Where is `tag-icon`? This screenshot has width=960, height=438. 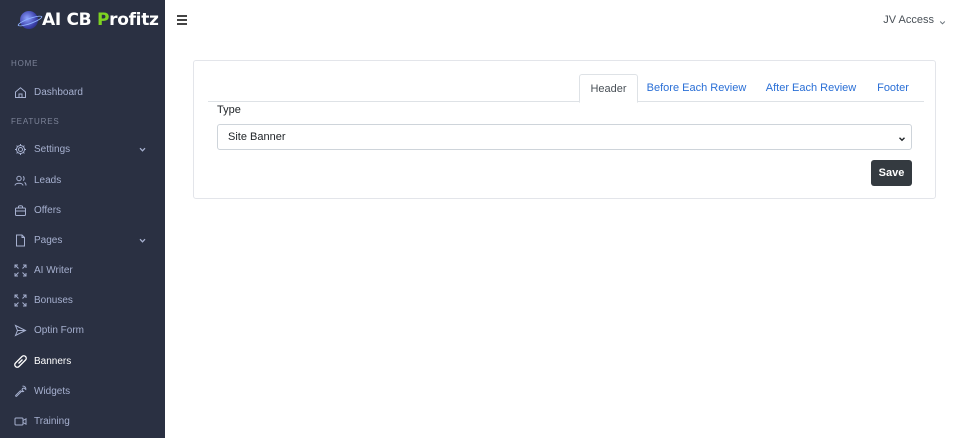 tag-icon is located at coordinates (20, 361).